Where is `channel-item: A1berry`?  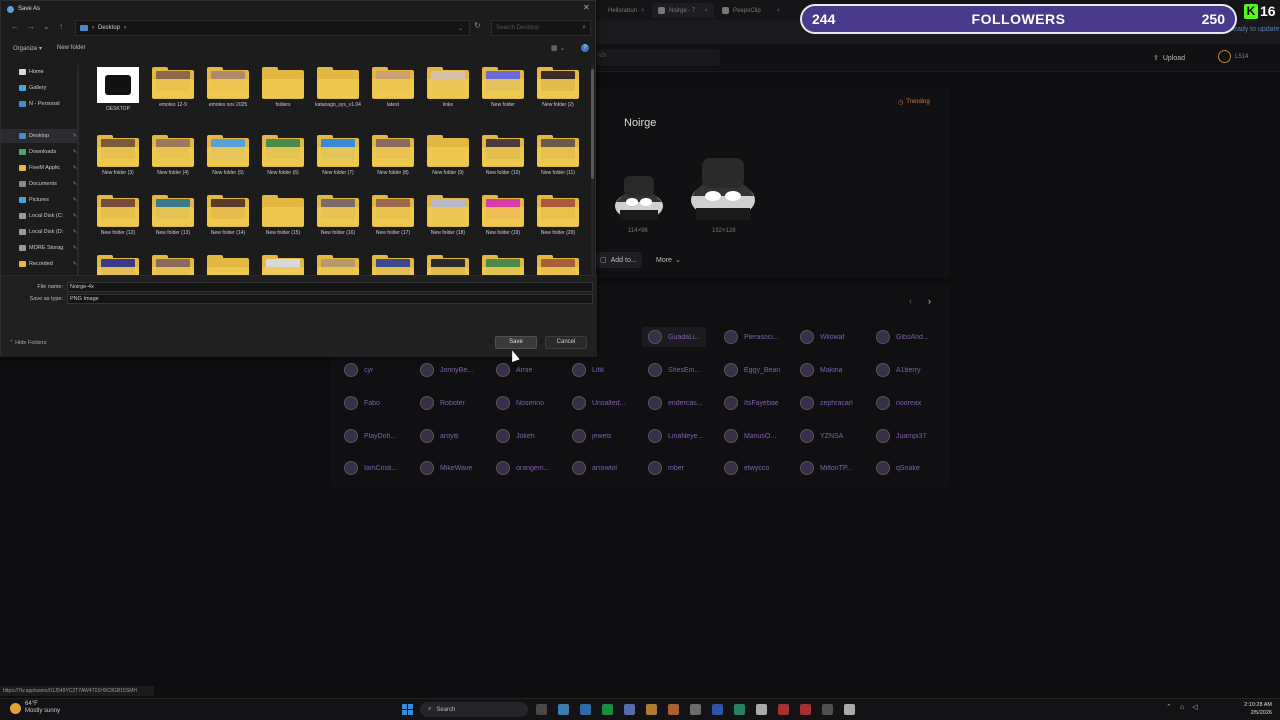
channel-item: A1berry is located at coordinates (898, 370).